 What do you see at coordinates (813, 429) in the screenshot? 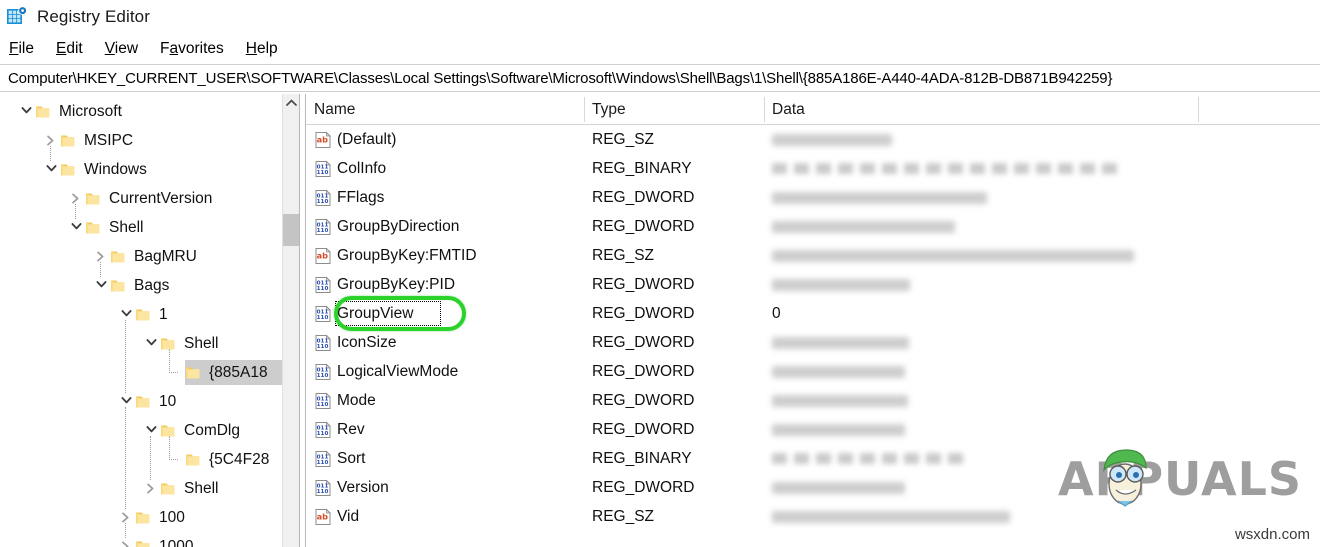
I see `value-row: 011 110 Rev REG_DWORD` at bounding box center [813, 429].